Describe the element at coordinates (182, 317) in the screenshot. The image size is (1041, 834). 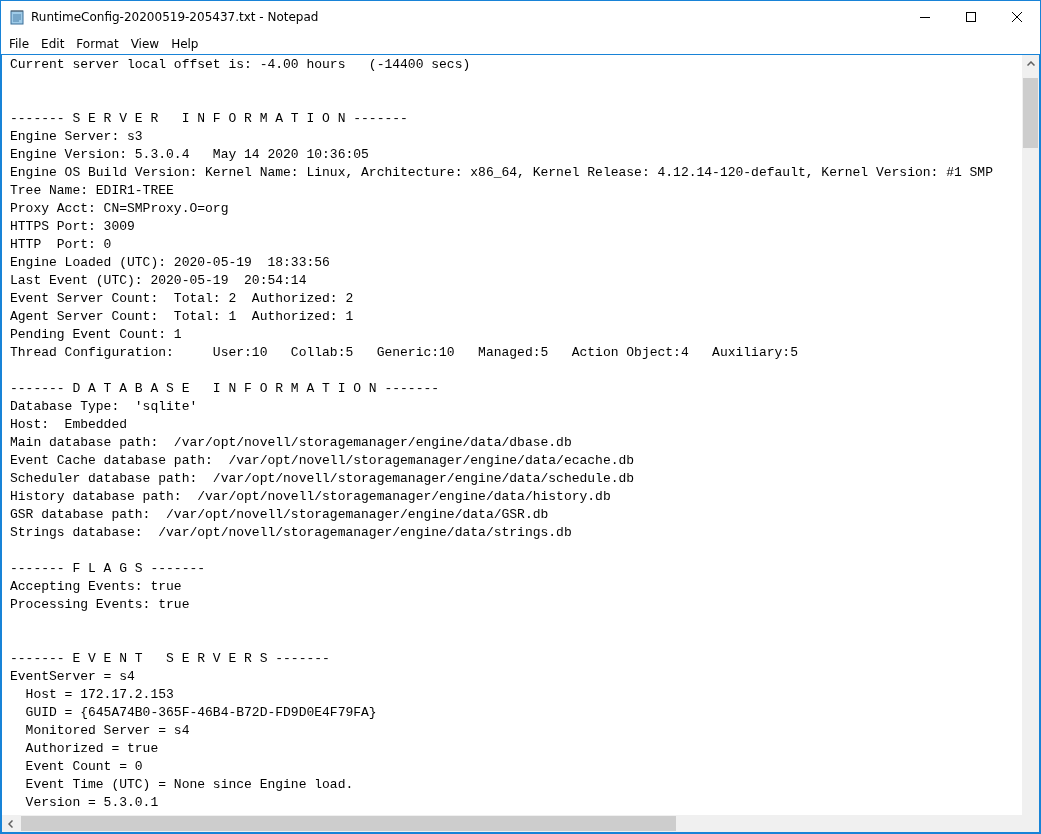
I see `text-line: Agent Server Count: Total: 1 Authorized: 1` at that location.